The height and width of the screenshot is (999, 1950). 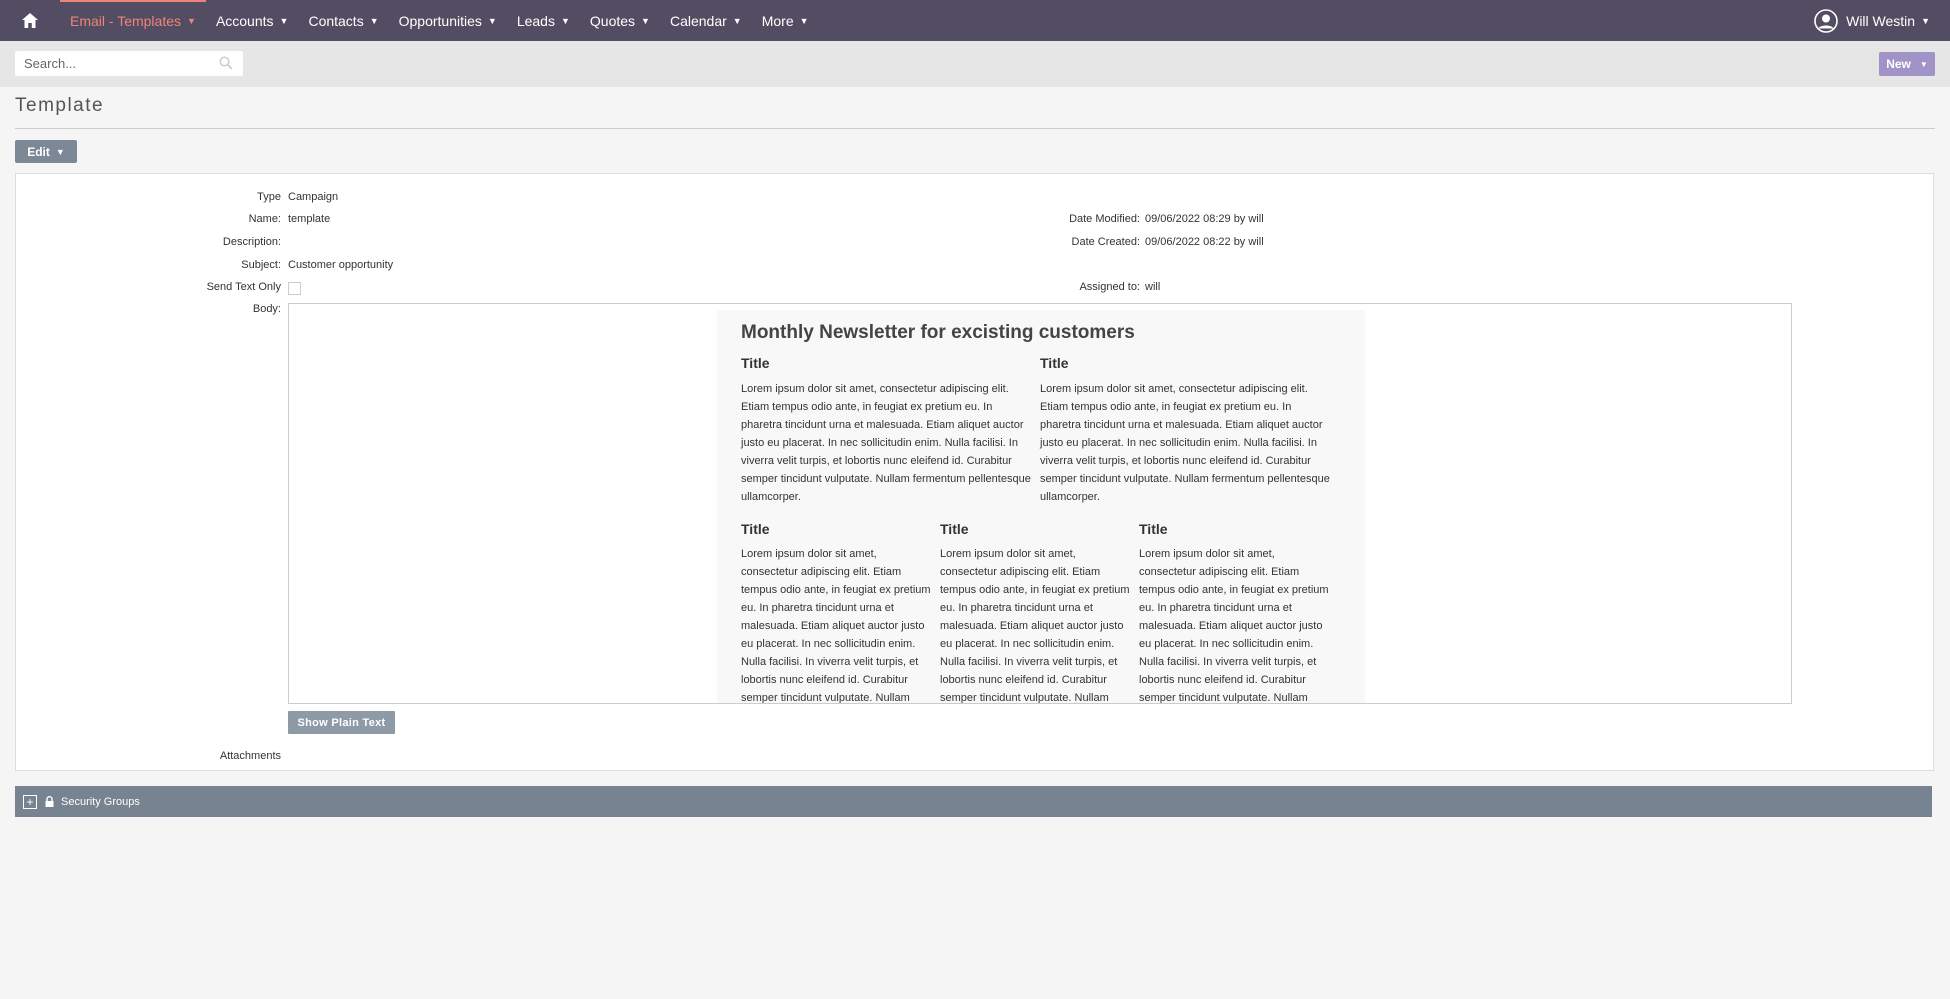 I want to click on show-plain-text-button: Show Plain Text, so click(x=341, y=722).